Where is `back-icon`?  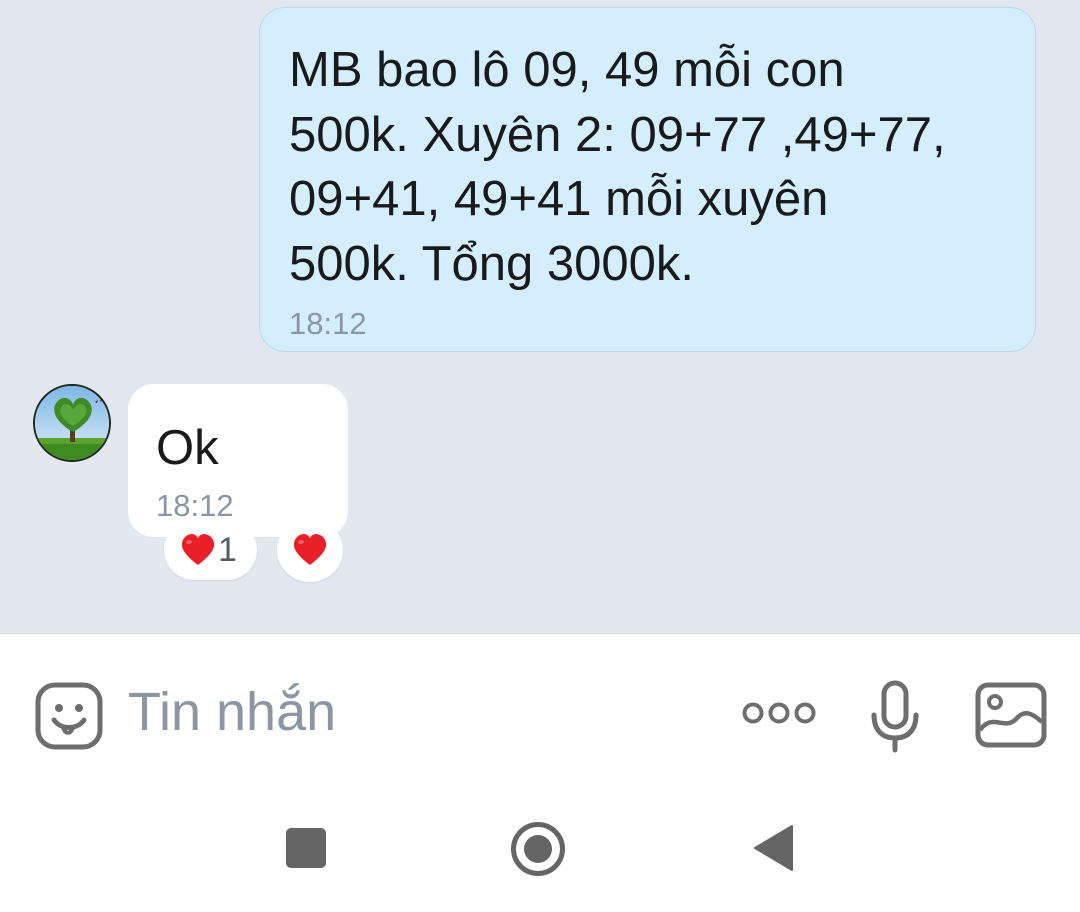
back-icon is located at coordinates (773, 848).